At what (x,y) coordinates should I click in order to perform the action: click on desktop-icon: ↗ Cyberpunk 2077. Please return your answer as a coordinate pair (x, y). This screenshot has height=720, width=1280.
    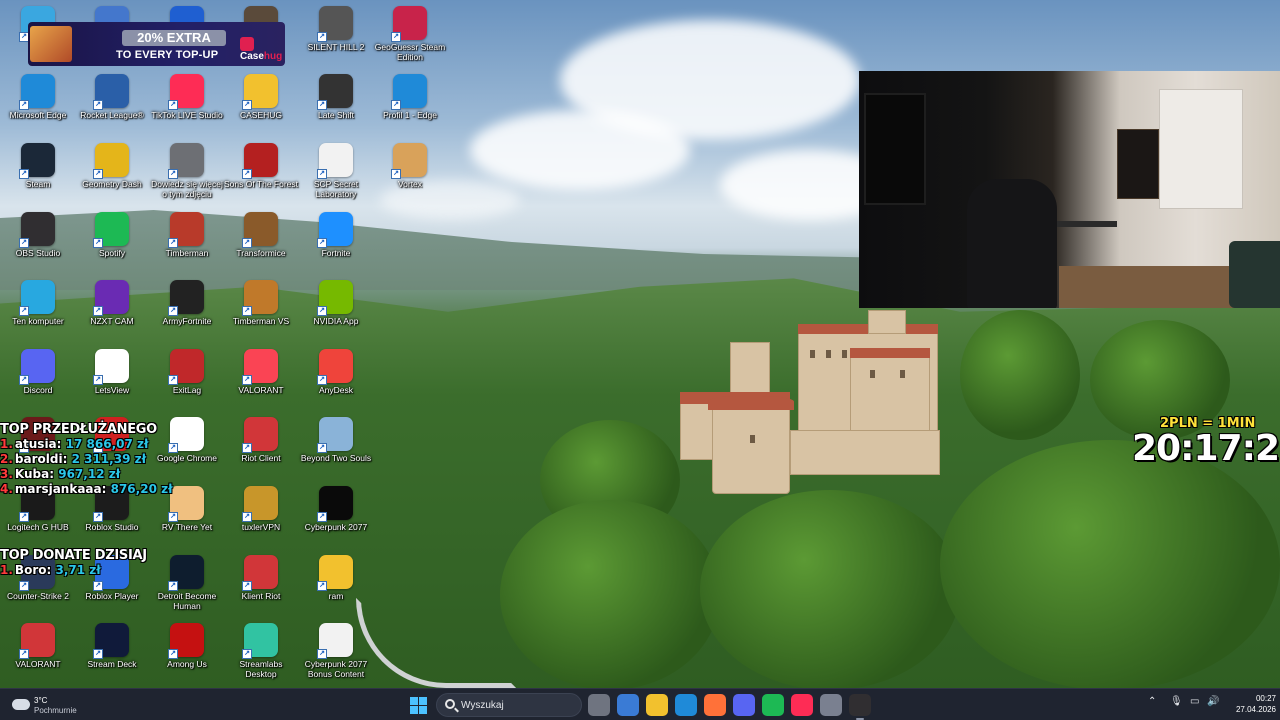
    Looking at the image, I should click on (336, 518).